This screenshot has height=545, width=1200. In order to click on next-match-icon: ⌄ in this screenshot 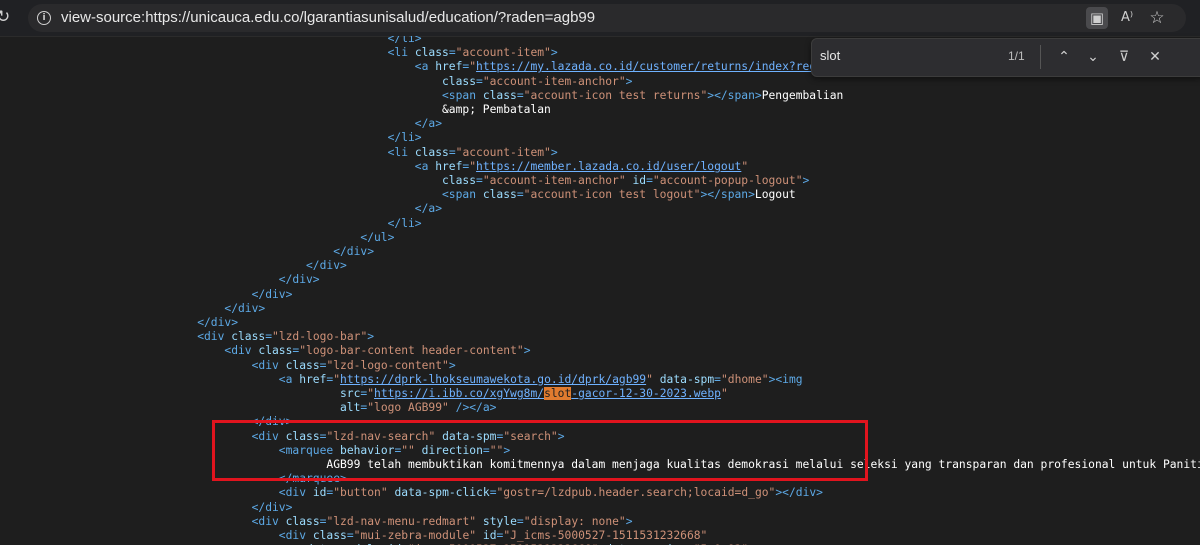, I will do `click(1093, 57)`.